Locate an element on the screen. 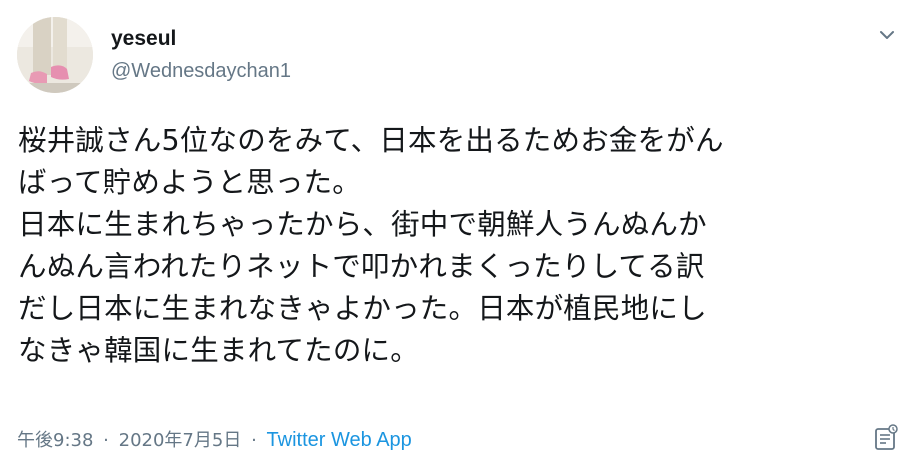 This screenshot has height=471, width=914. author-handle: @Wednesdaychan1 is located at coordinates (201, 71).